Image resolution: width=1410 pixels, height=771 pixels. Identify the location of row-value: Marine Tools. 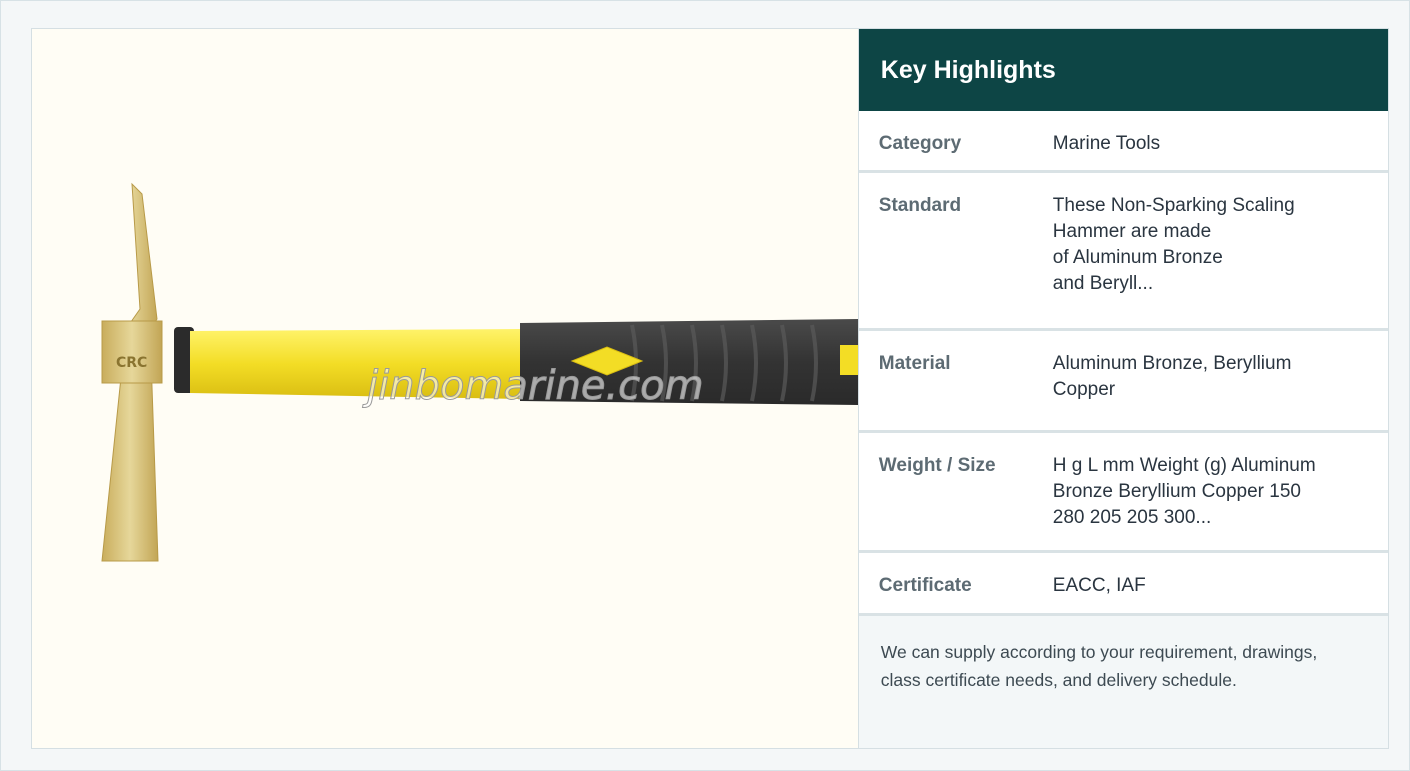
(1106, 143).